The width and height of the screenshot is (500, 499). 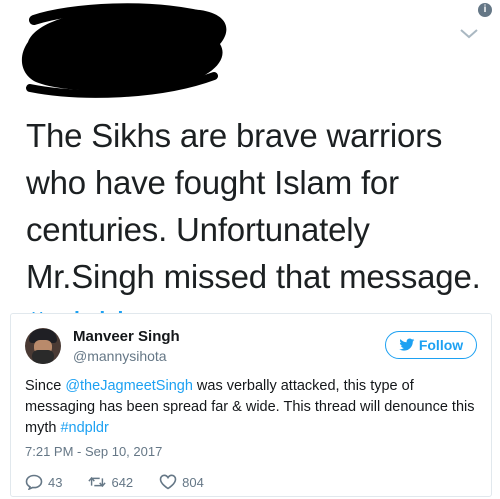 What do you see at coordinates (43, 482) in the screenshot?
I see `reply-button: 43` at bounding box center [43, 482].